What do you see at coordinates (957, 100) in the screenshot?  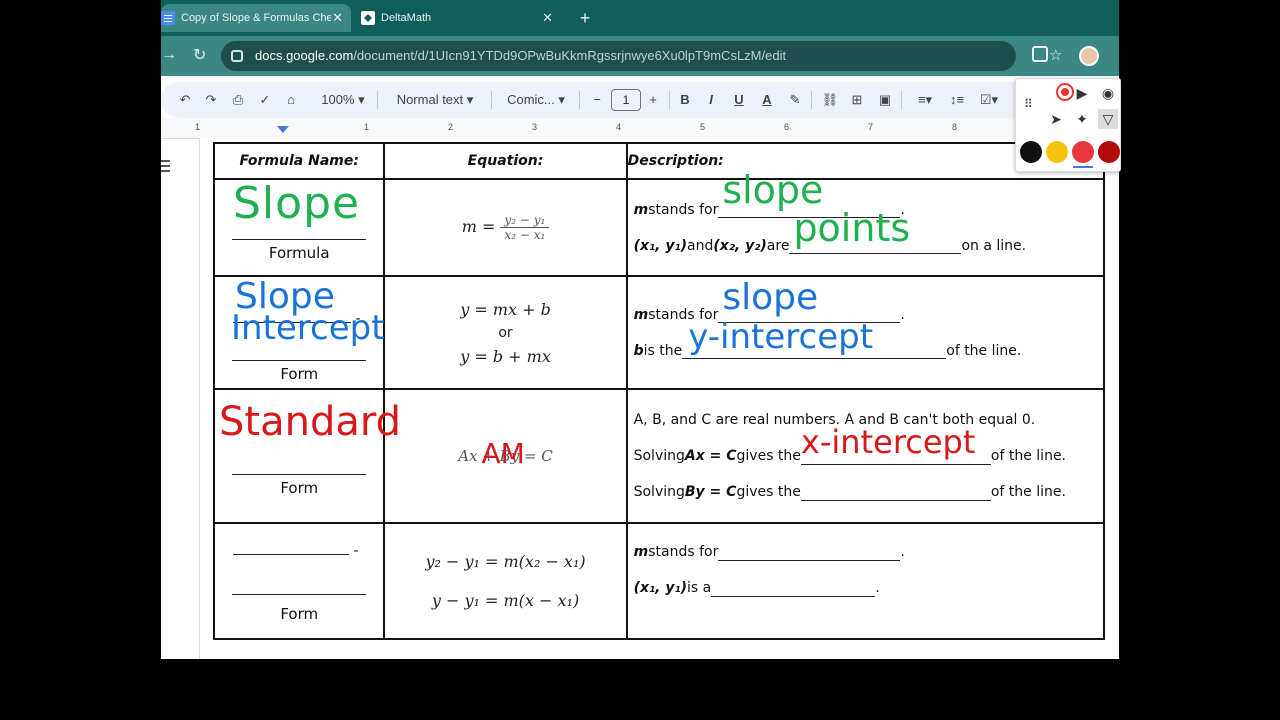 I see `line-spacing-icon: ↕≡` at bounding box center [957, 100].